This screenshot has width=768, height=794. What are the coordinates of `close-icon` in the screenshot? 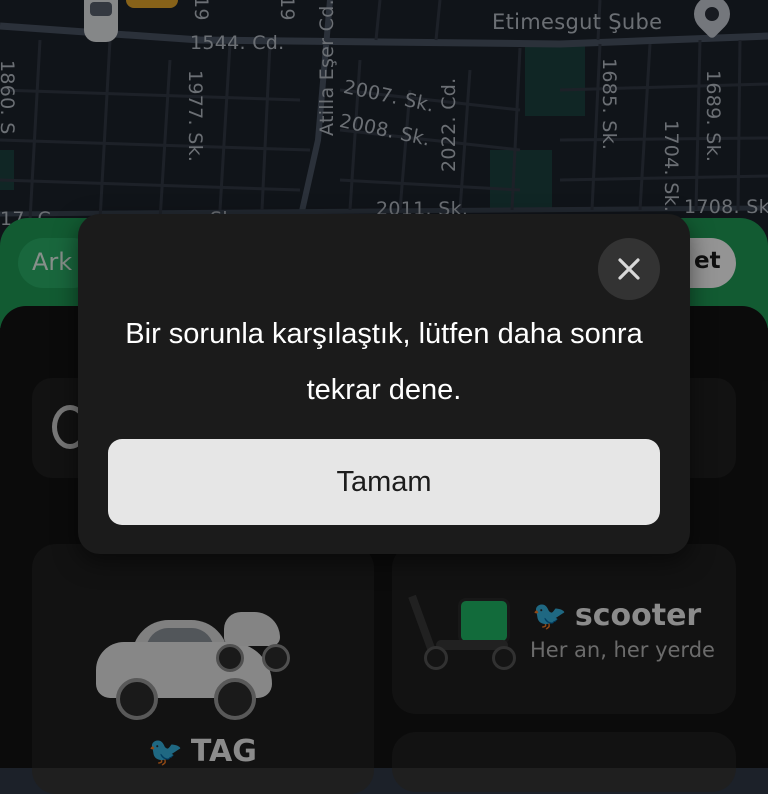 It's located at (629, 269).